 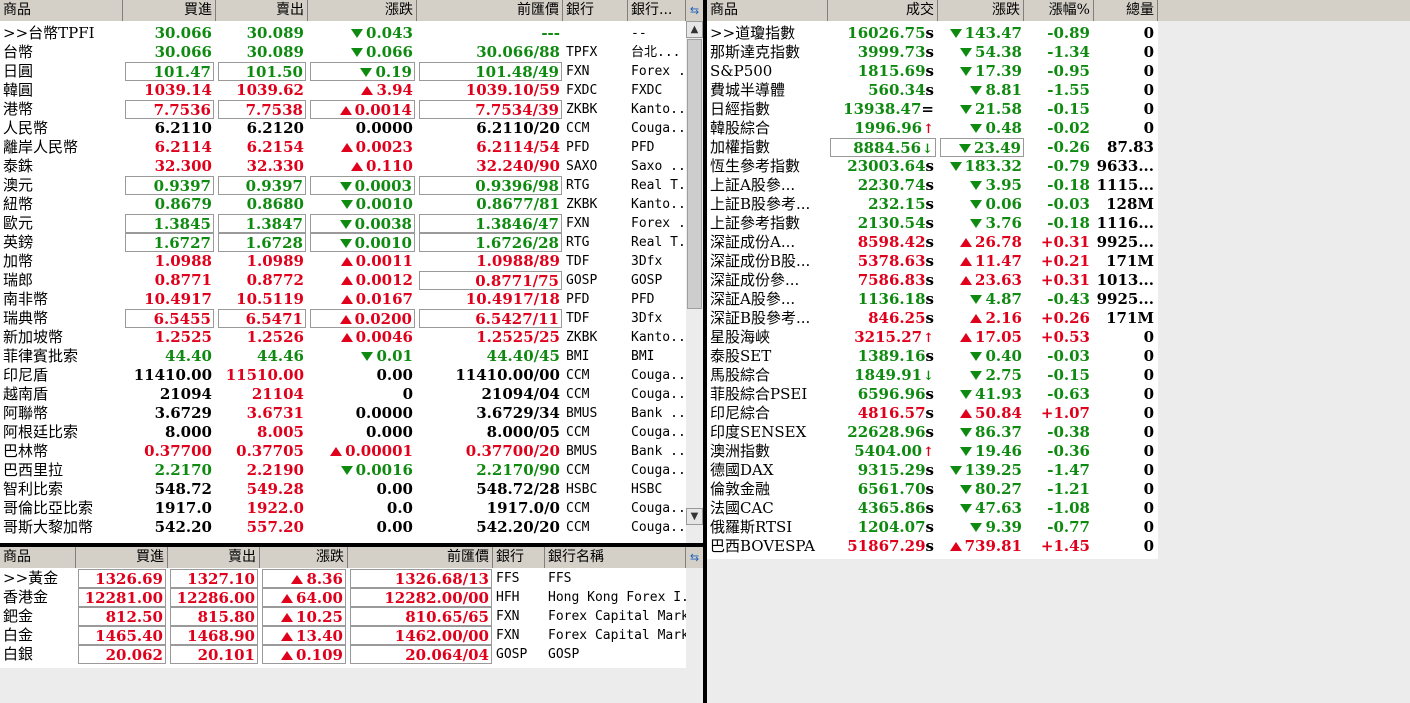 What do you see at coordinates (362, 223) in the screenshot?
I see `change-value: 0.0038` at bounding box center [362, 223].